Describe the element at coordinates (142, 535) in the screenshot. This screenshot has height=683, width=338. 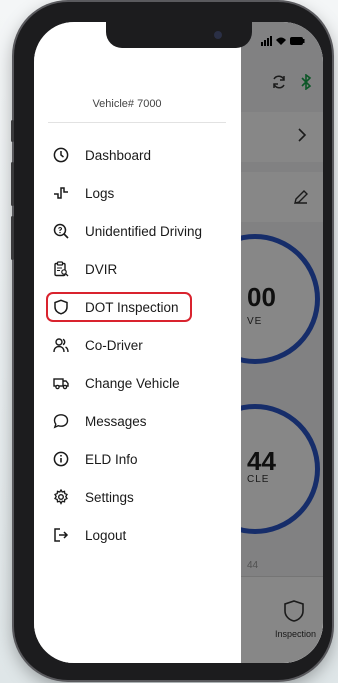
I see `menu-item-logout: Logout` at that location.